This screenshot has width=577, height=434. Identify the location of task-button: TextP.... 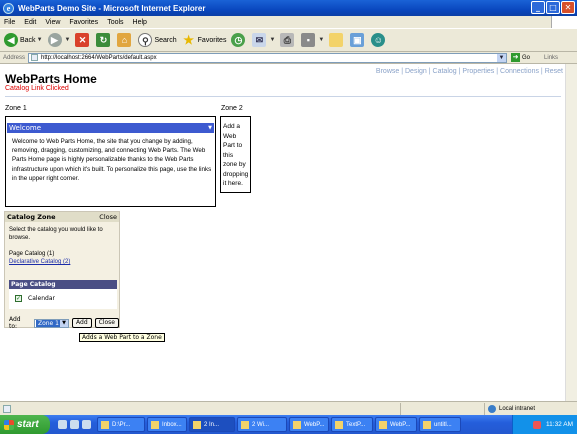
(352, 424).